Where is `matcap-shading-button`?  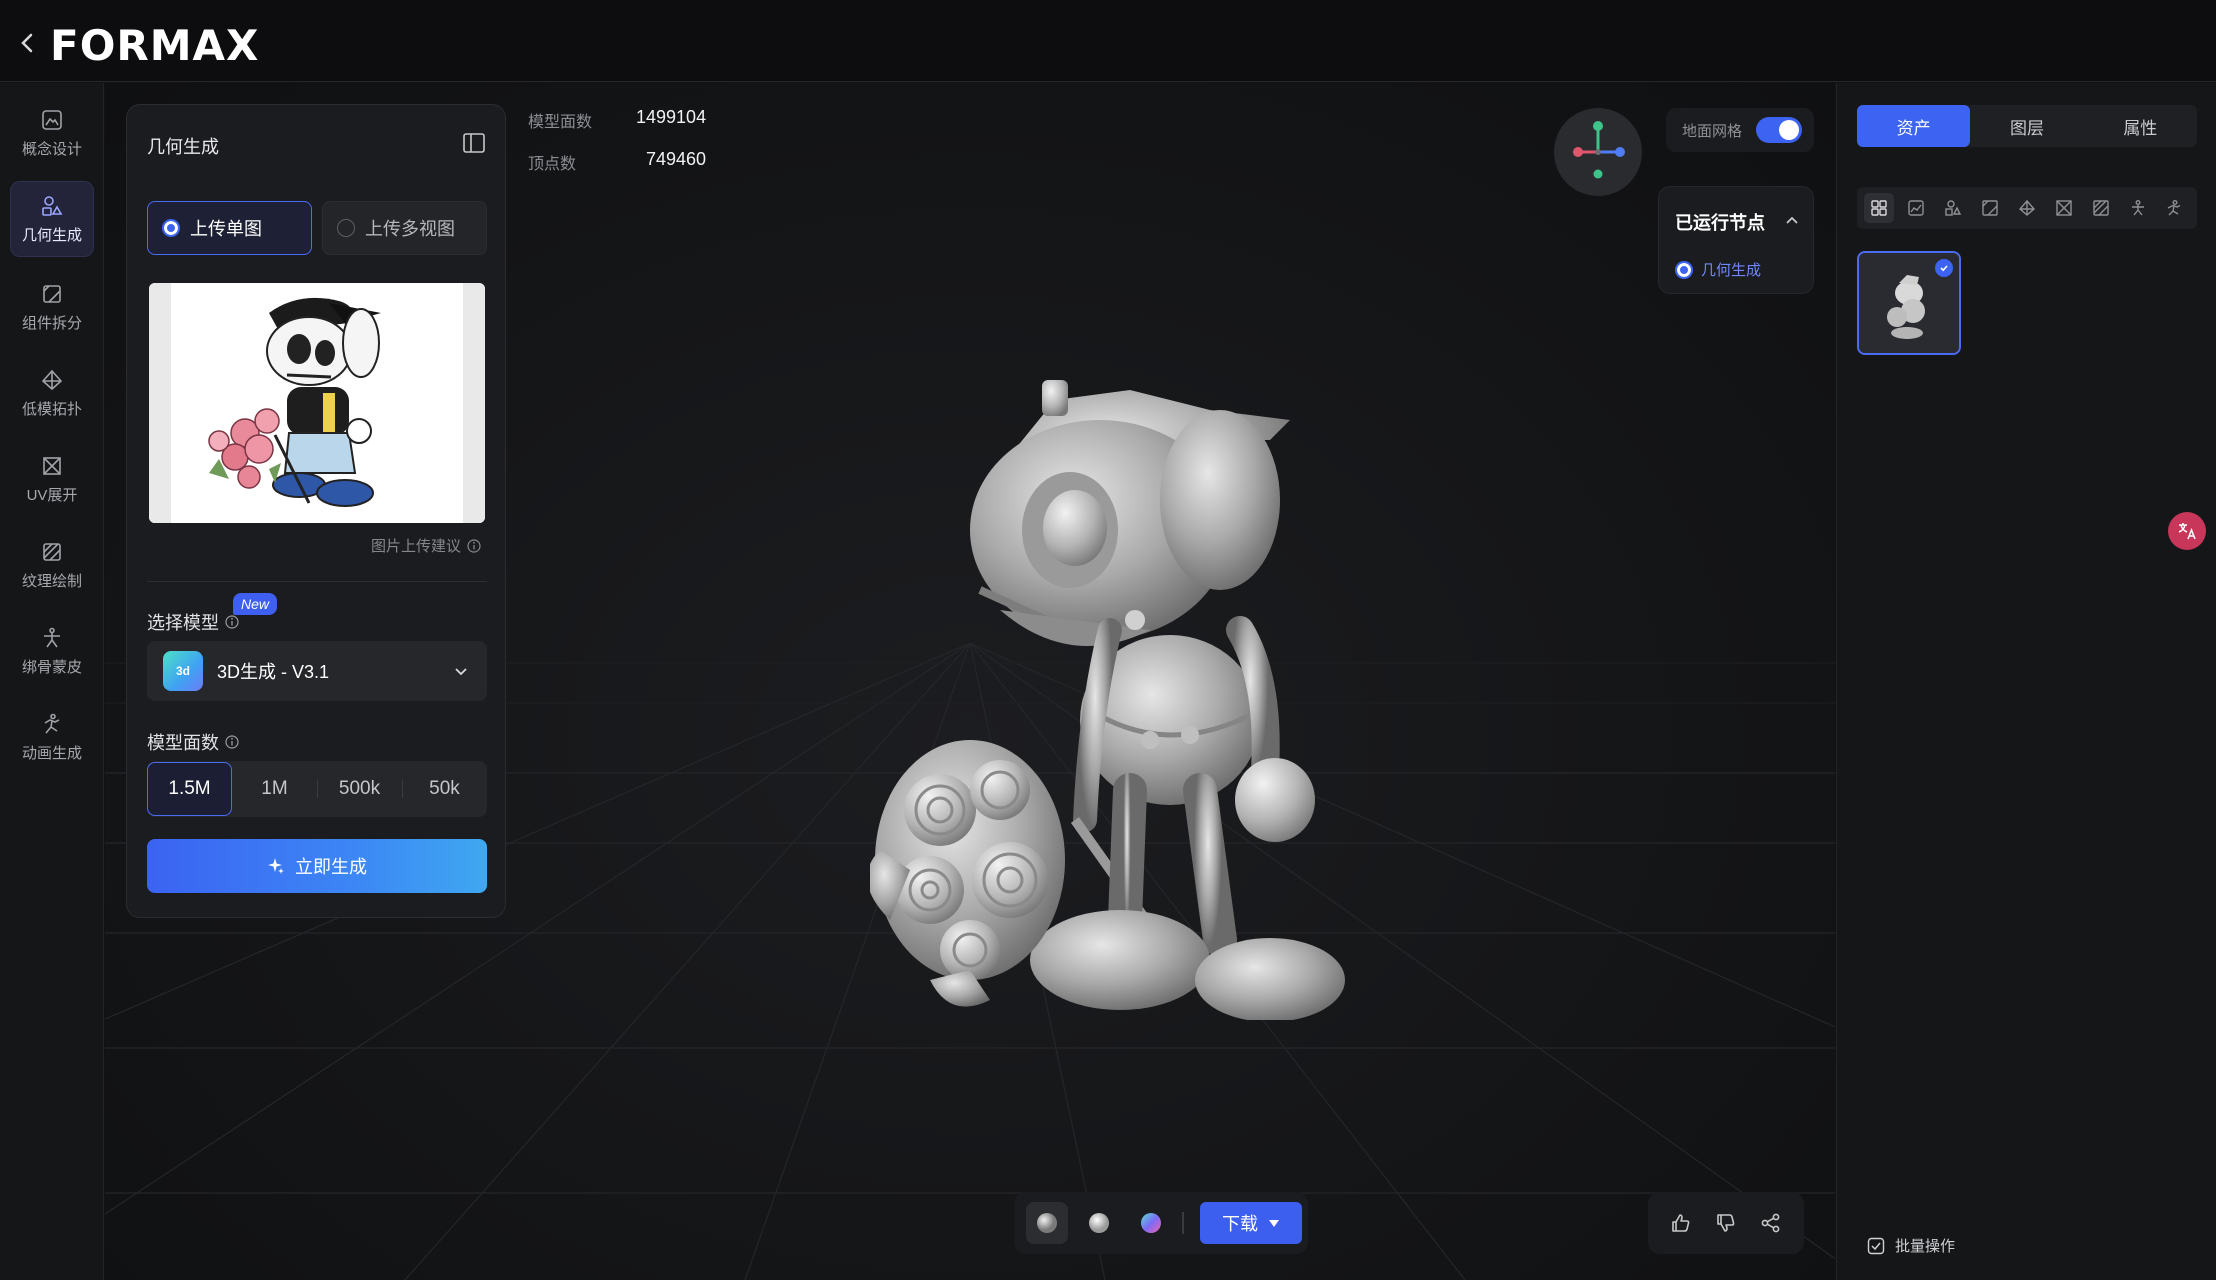
matcap-shading-button is located at coordinates (1099, 1223).